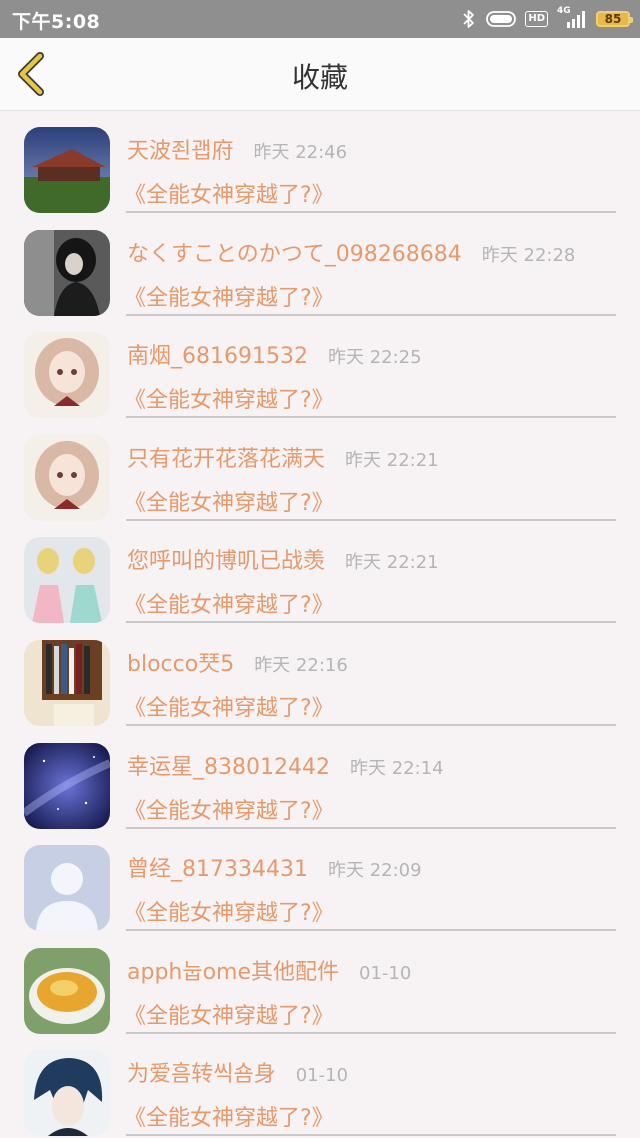  What do you see at coordinates (320, 19) in the screenshot?
I see `status-bar: 下午5:08 HD 4G 85` at bounding box center [320, 19].